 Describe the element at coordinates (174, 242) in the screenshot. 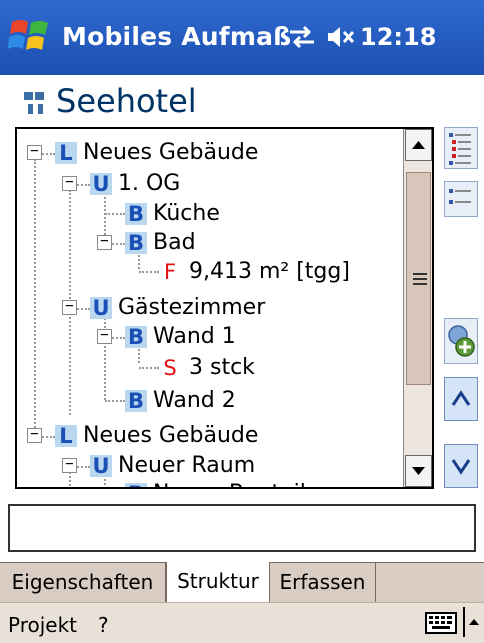

I see `tree-node-label: Bad` at that location.